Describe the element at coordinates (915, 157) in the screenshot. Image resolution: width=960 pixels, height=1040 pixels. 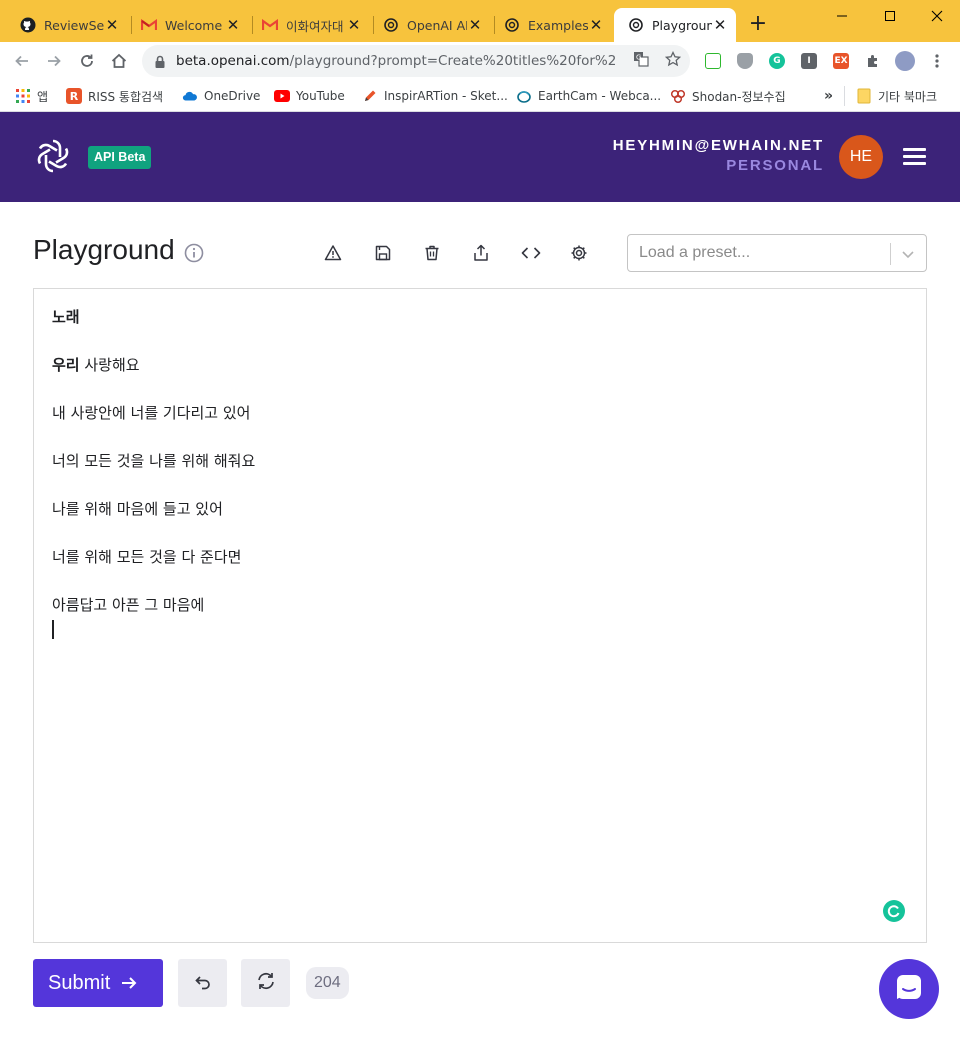
I see `menu-icon` at that location.